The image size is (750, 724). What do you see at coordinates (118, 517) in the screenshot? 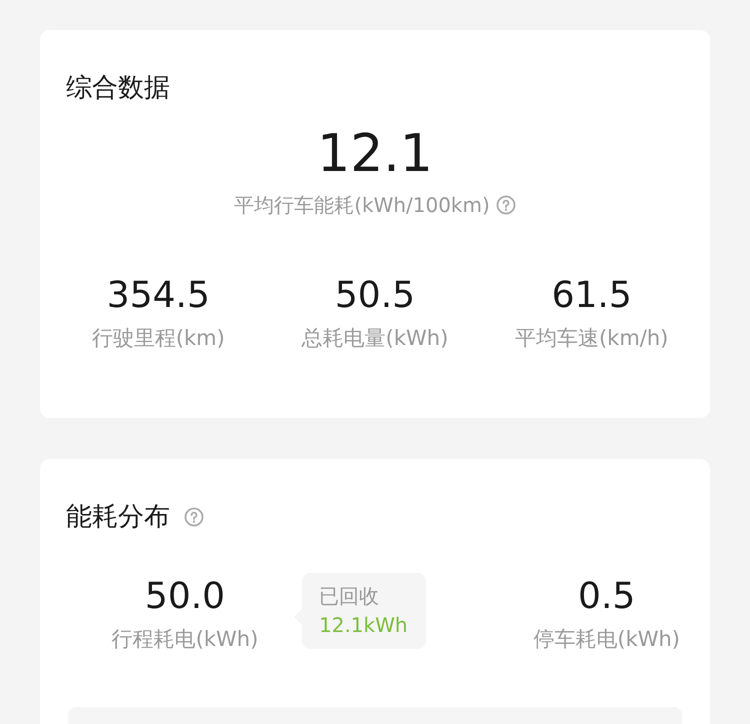
I see `card-title: 能耗分布` at bounding box center [118, 517].